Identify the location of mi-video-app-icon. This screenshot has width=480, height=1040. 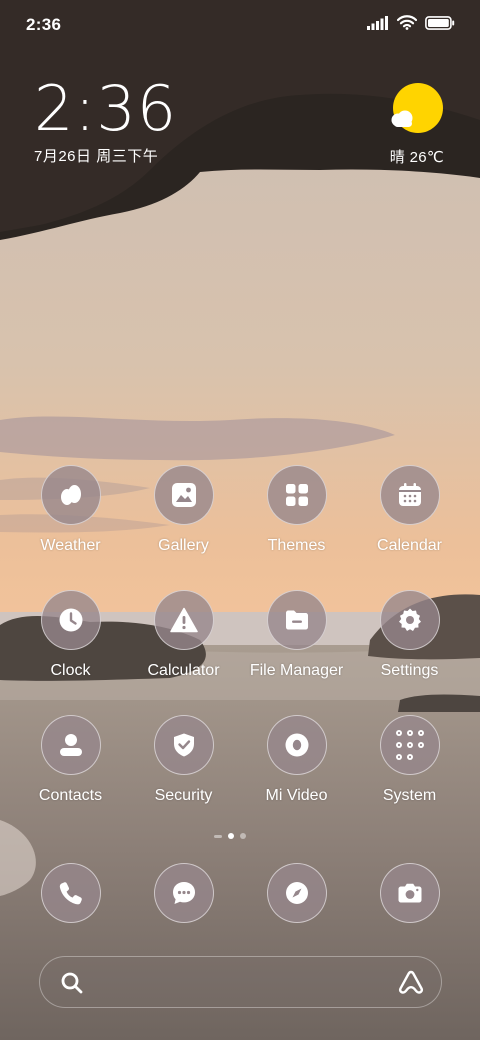
(296, 745).